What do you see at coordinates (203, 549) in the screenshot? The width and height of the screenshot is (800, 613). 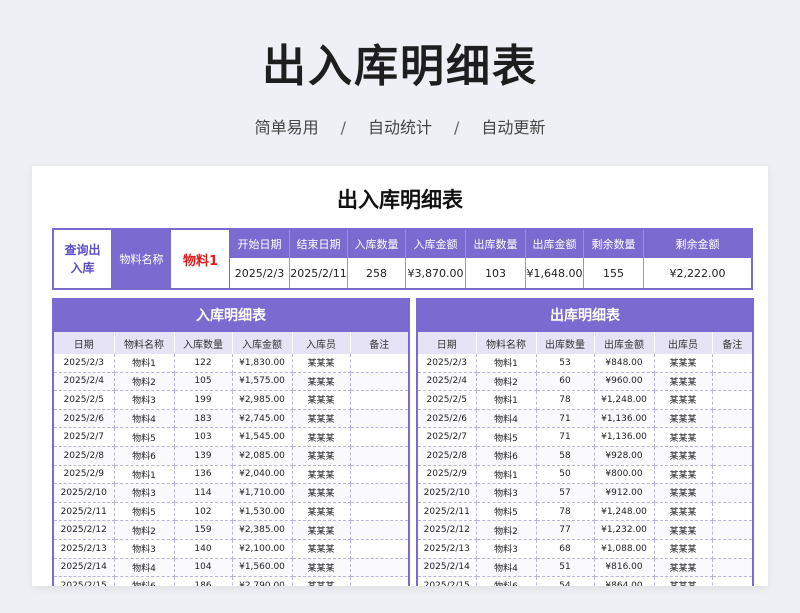 I see `table-cell: 140` at bounding box center [203, 549].